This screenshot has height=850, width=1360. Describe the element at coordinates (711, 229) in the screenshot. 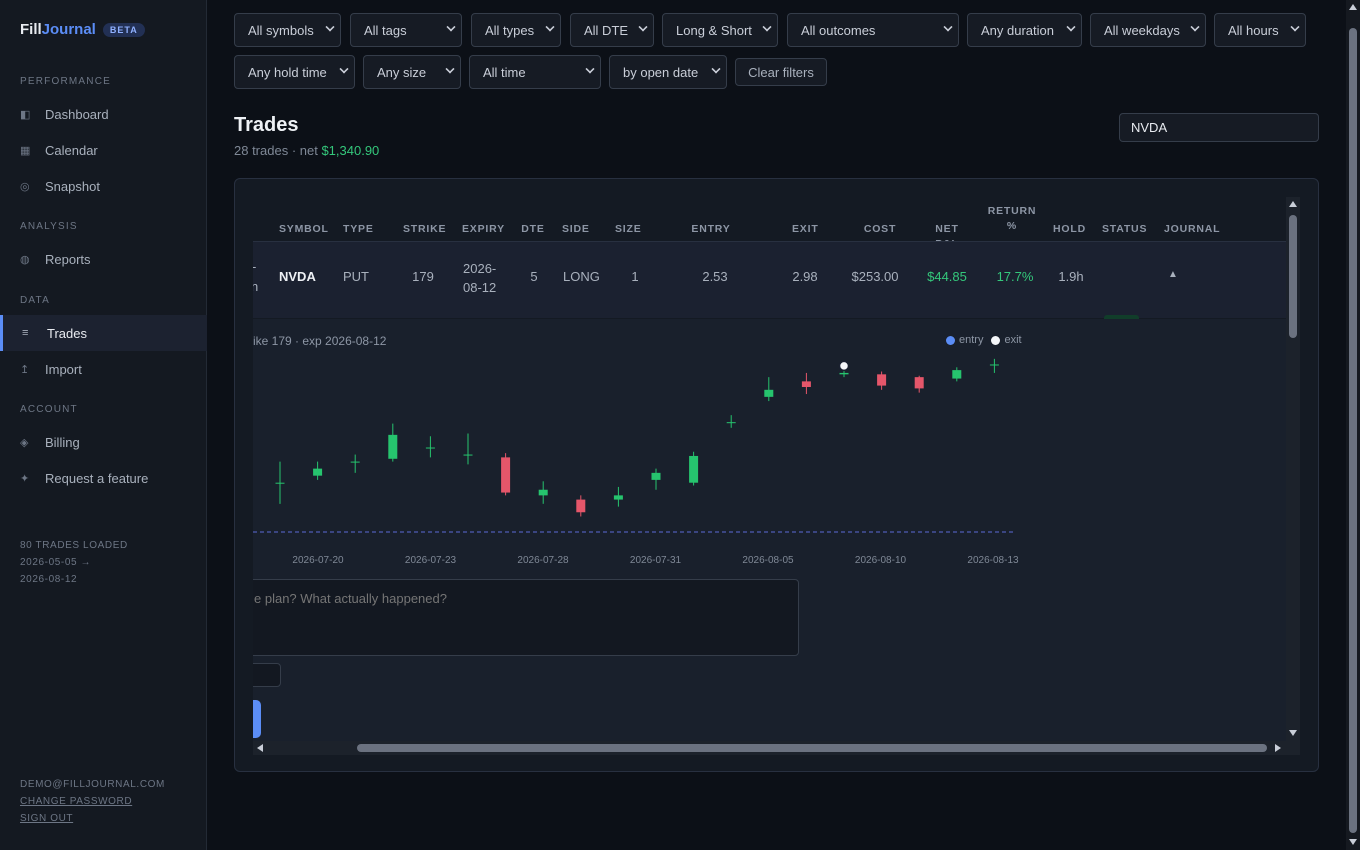

I see `header-entry: ENTRY` at that location.